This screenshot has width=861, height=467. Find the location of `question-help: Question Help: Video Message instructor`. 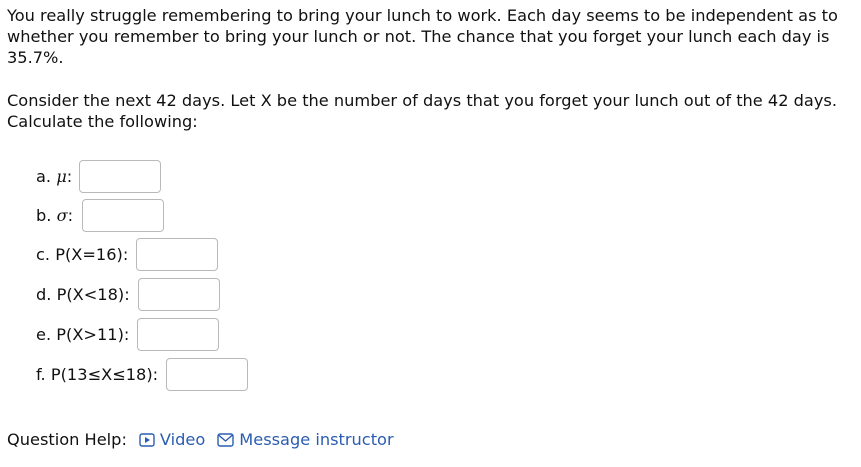

question-help: Question Help: Video Message instructor is located at coordinates (206, 439).